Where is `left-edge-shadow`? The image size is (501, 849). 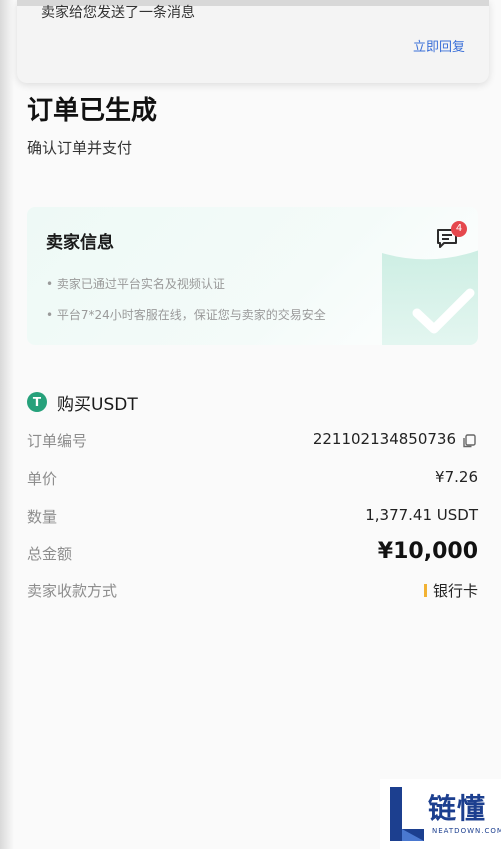
left-edge-shadow is located at coordinates (7, 424).